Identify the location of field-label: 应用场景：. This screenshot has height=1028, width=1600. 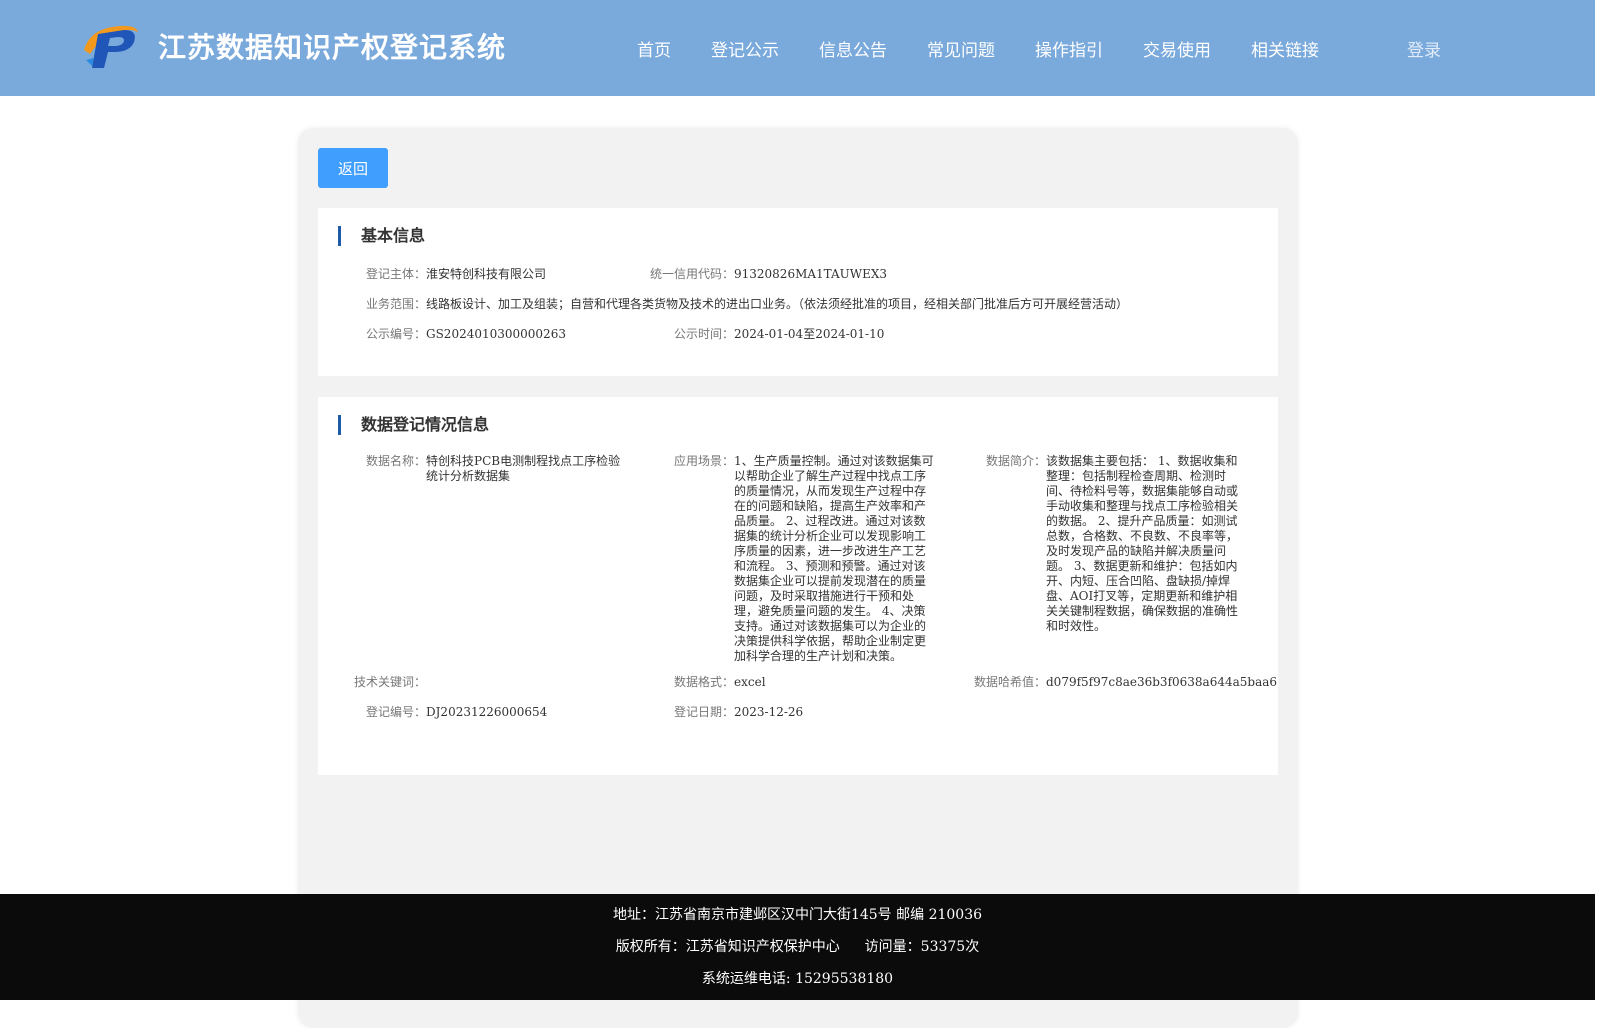
(703, 461).